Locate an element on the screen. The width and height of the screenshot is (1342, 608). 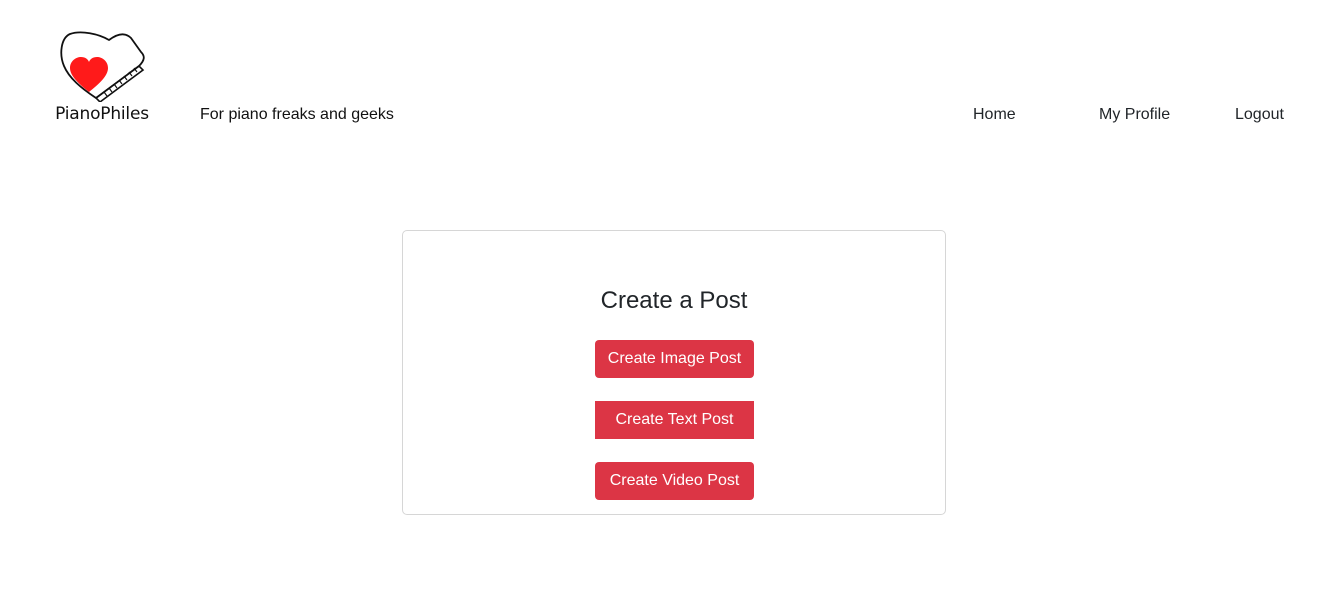
create-text-post-button: Create Text Post is located at coordinates (674, 420).